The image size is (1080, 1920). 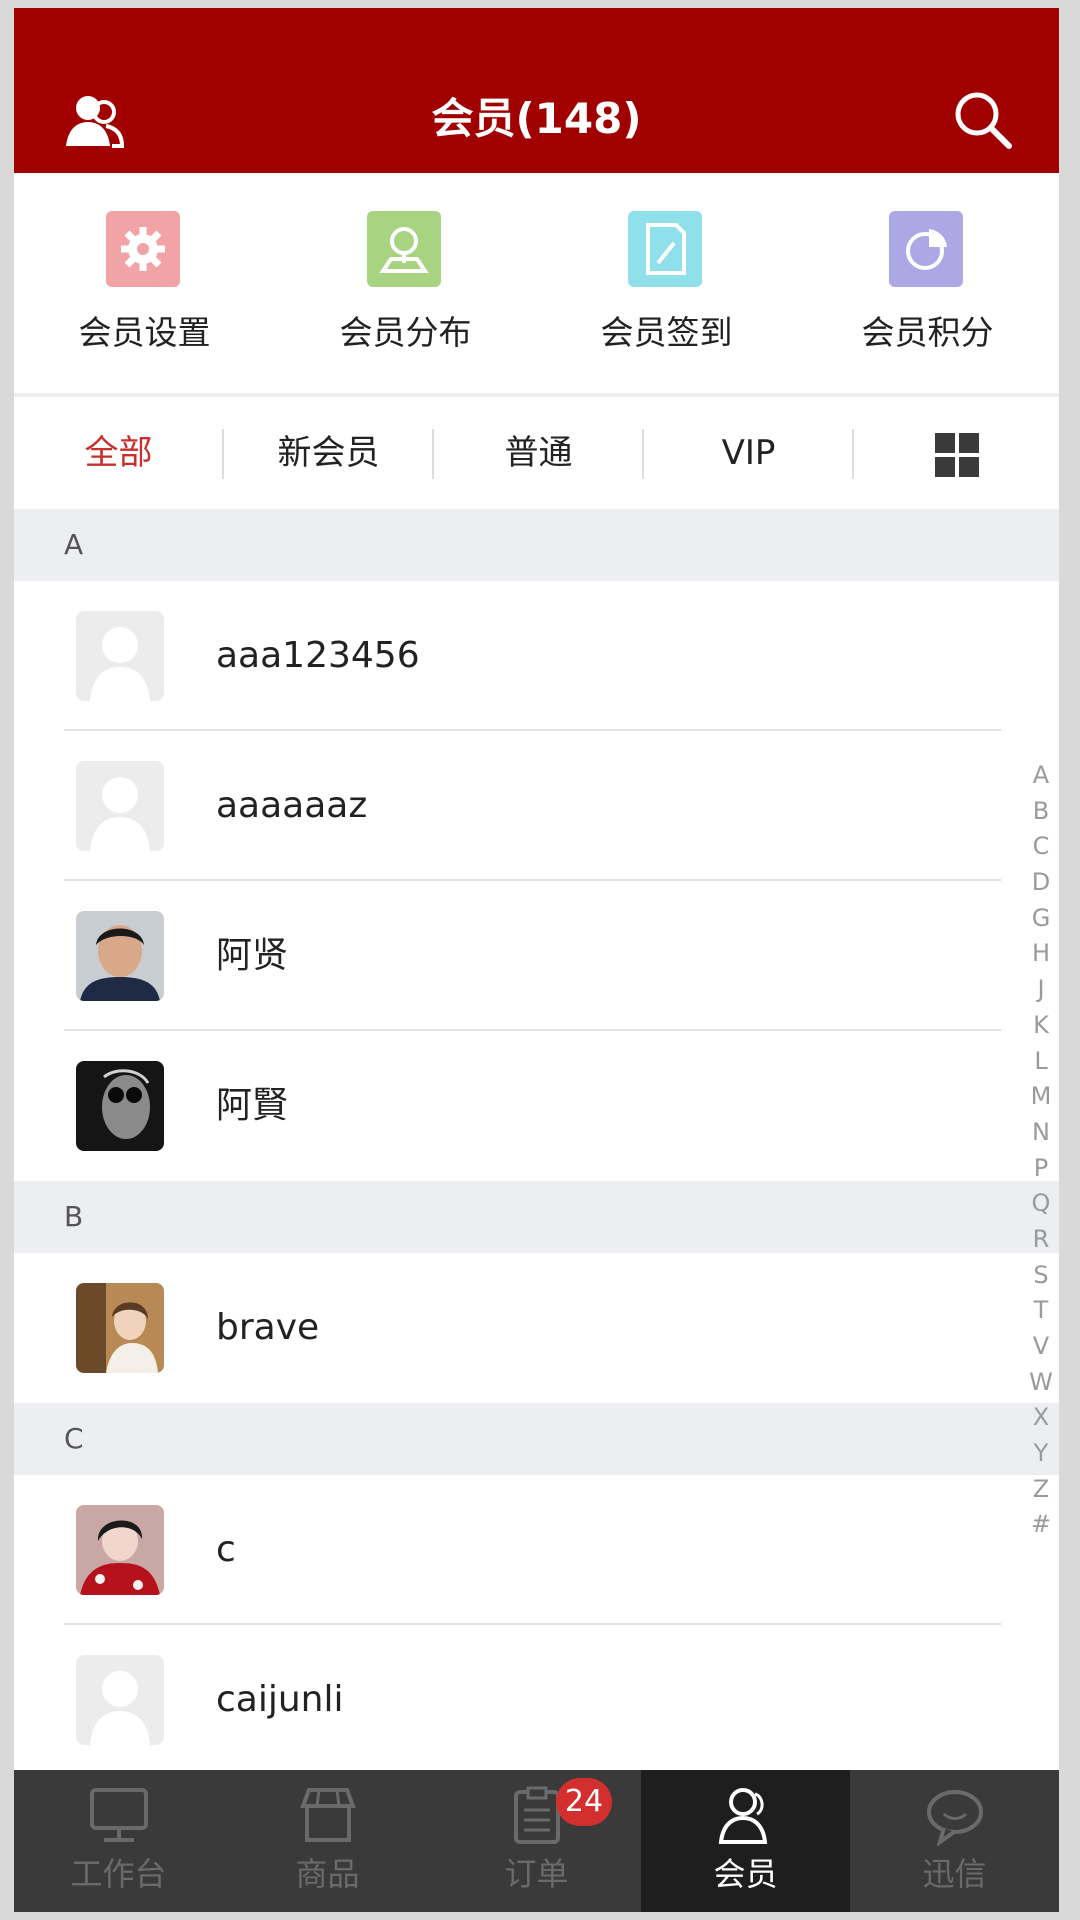 What do you see at coordinates (536, 1439) in the screenshot?
I see `section-header: C` at bounding box center [536, 1439].